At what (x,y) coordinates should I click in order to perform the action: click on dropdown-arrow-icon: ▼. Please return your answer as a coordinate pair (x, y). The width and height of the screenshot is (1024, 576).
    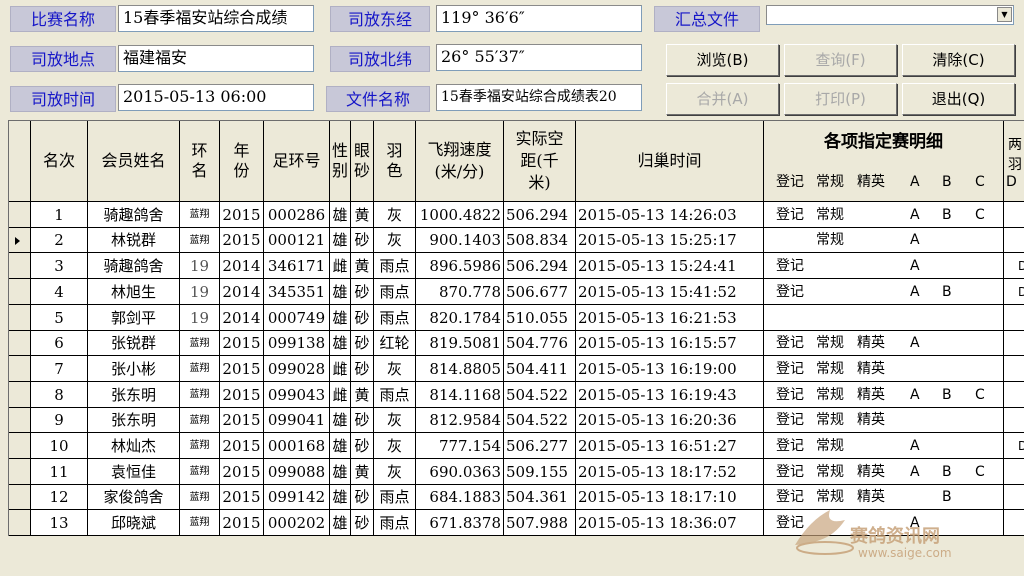
    Looking at the image, I should click on (1004, 14).